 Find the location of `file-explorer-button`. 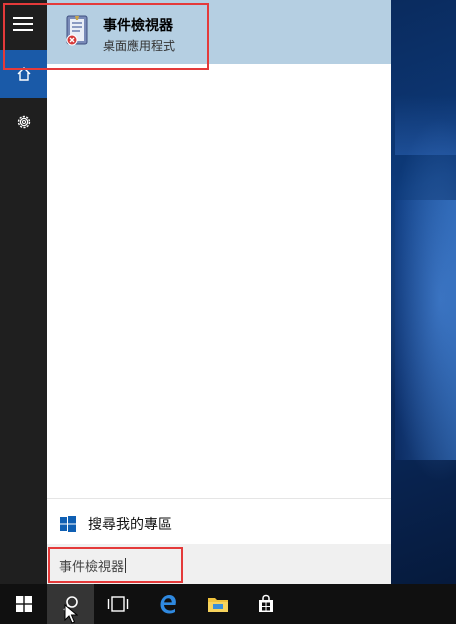

file-explorer-button is located at coordinates (217, 604).